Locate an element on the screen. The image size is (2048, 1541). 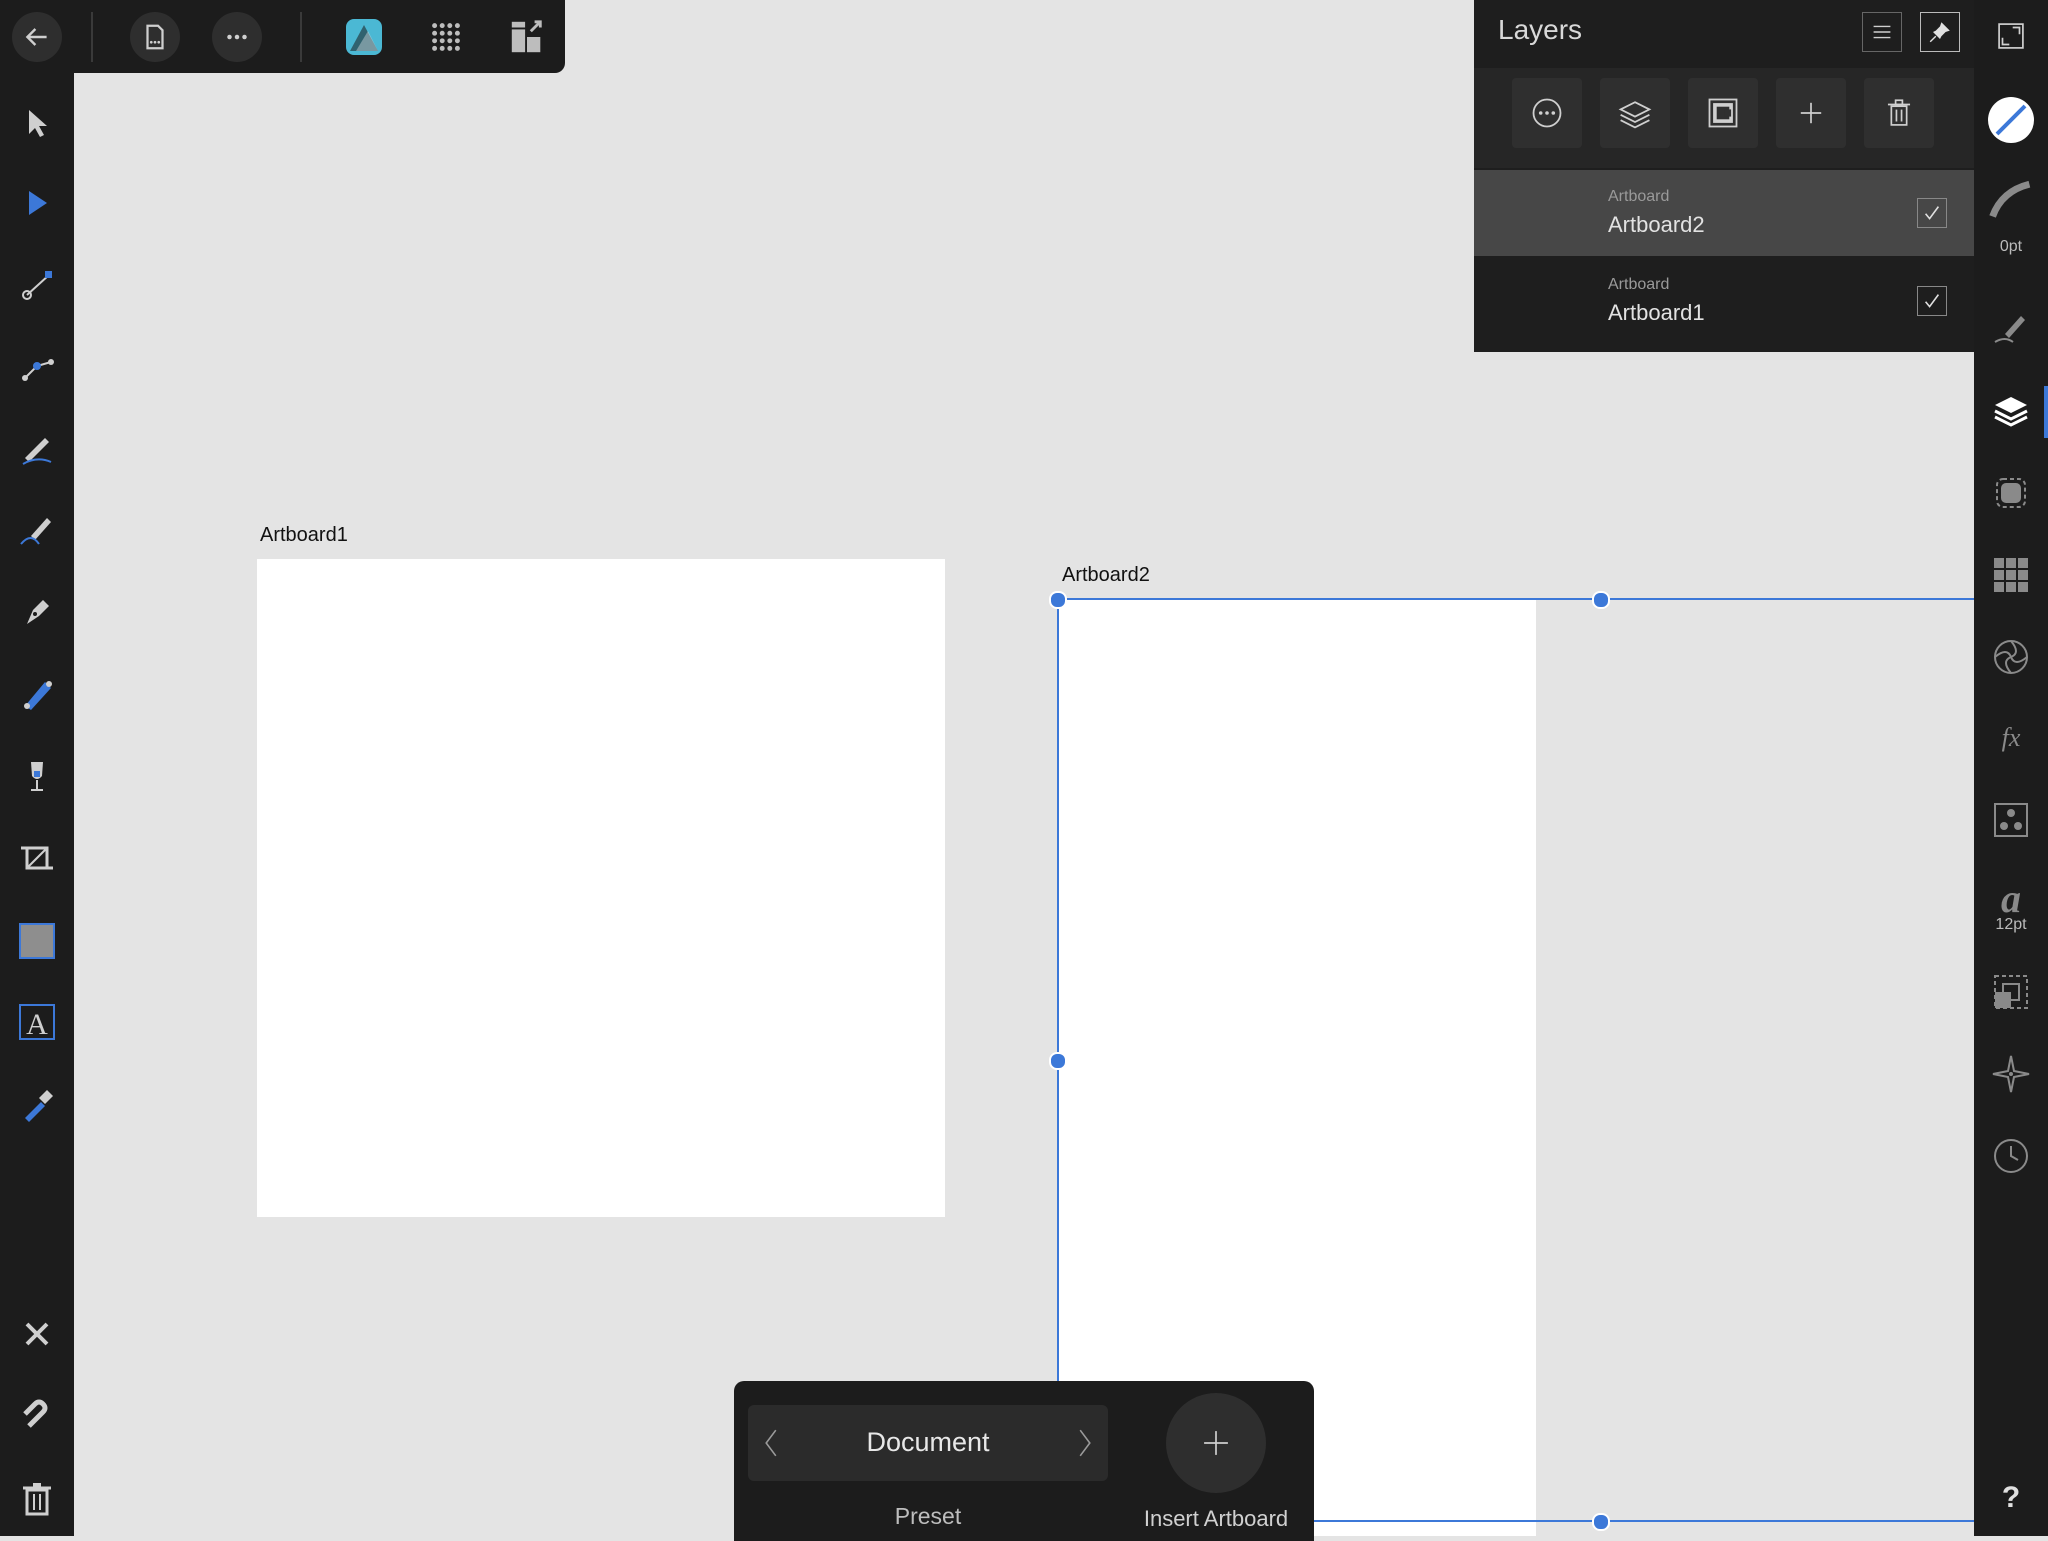
stroke-studio-button is located at coordinates (2011, 198).